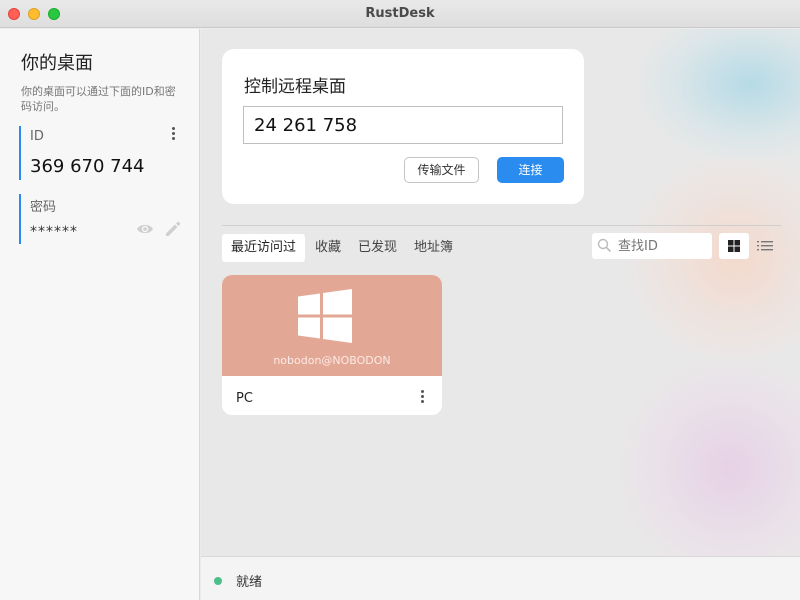  Describe the element at coordinates (244, 398) in the screenshot. I see `peer-name: PC` at that location.